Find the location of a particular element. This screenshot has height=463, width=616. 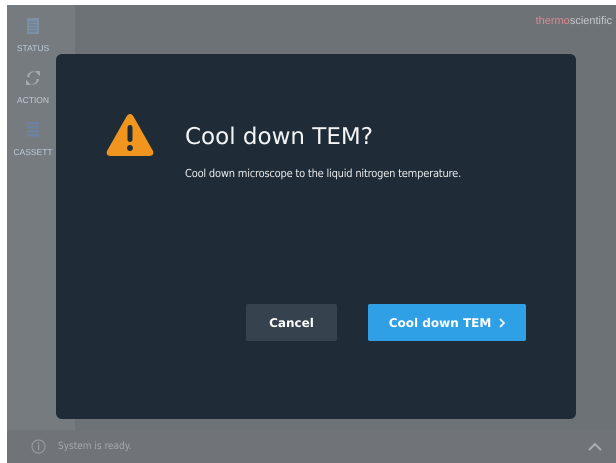

dialog-message: Cool down microscope to the liquid nitrogen temperature. is located at coordinates (323, 173).